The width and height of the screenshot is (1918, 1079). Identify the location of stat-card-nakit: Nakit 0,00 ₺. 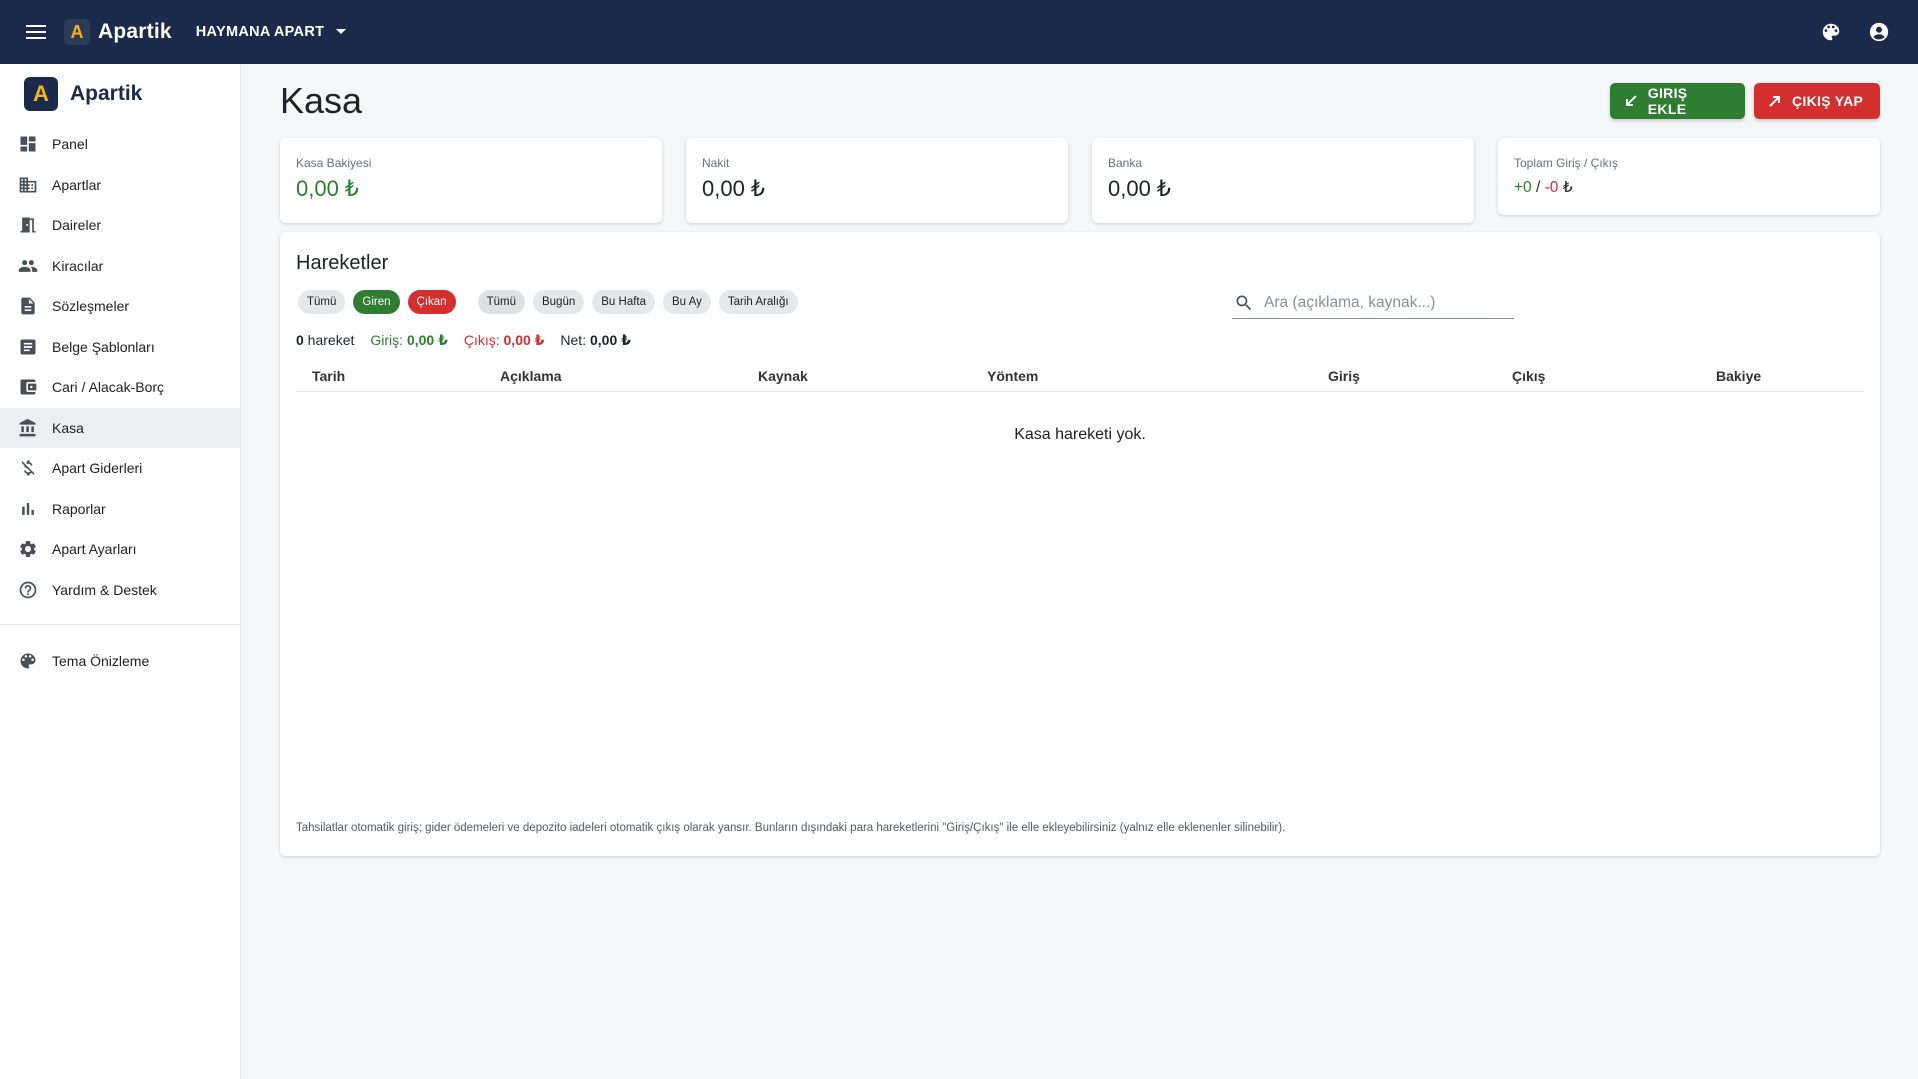
(877, 180).